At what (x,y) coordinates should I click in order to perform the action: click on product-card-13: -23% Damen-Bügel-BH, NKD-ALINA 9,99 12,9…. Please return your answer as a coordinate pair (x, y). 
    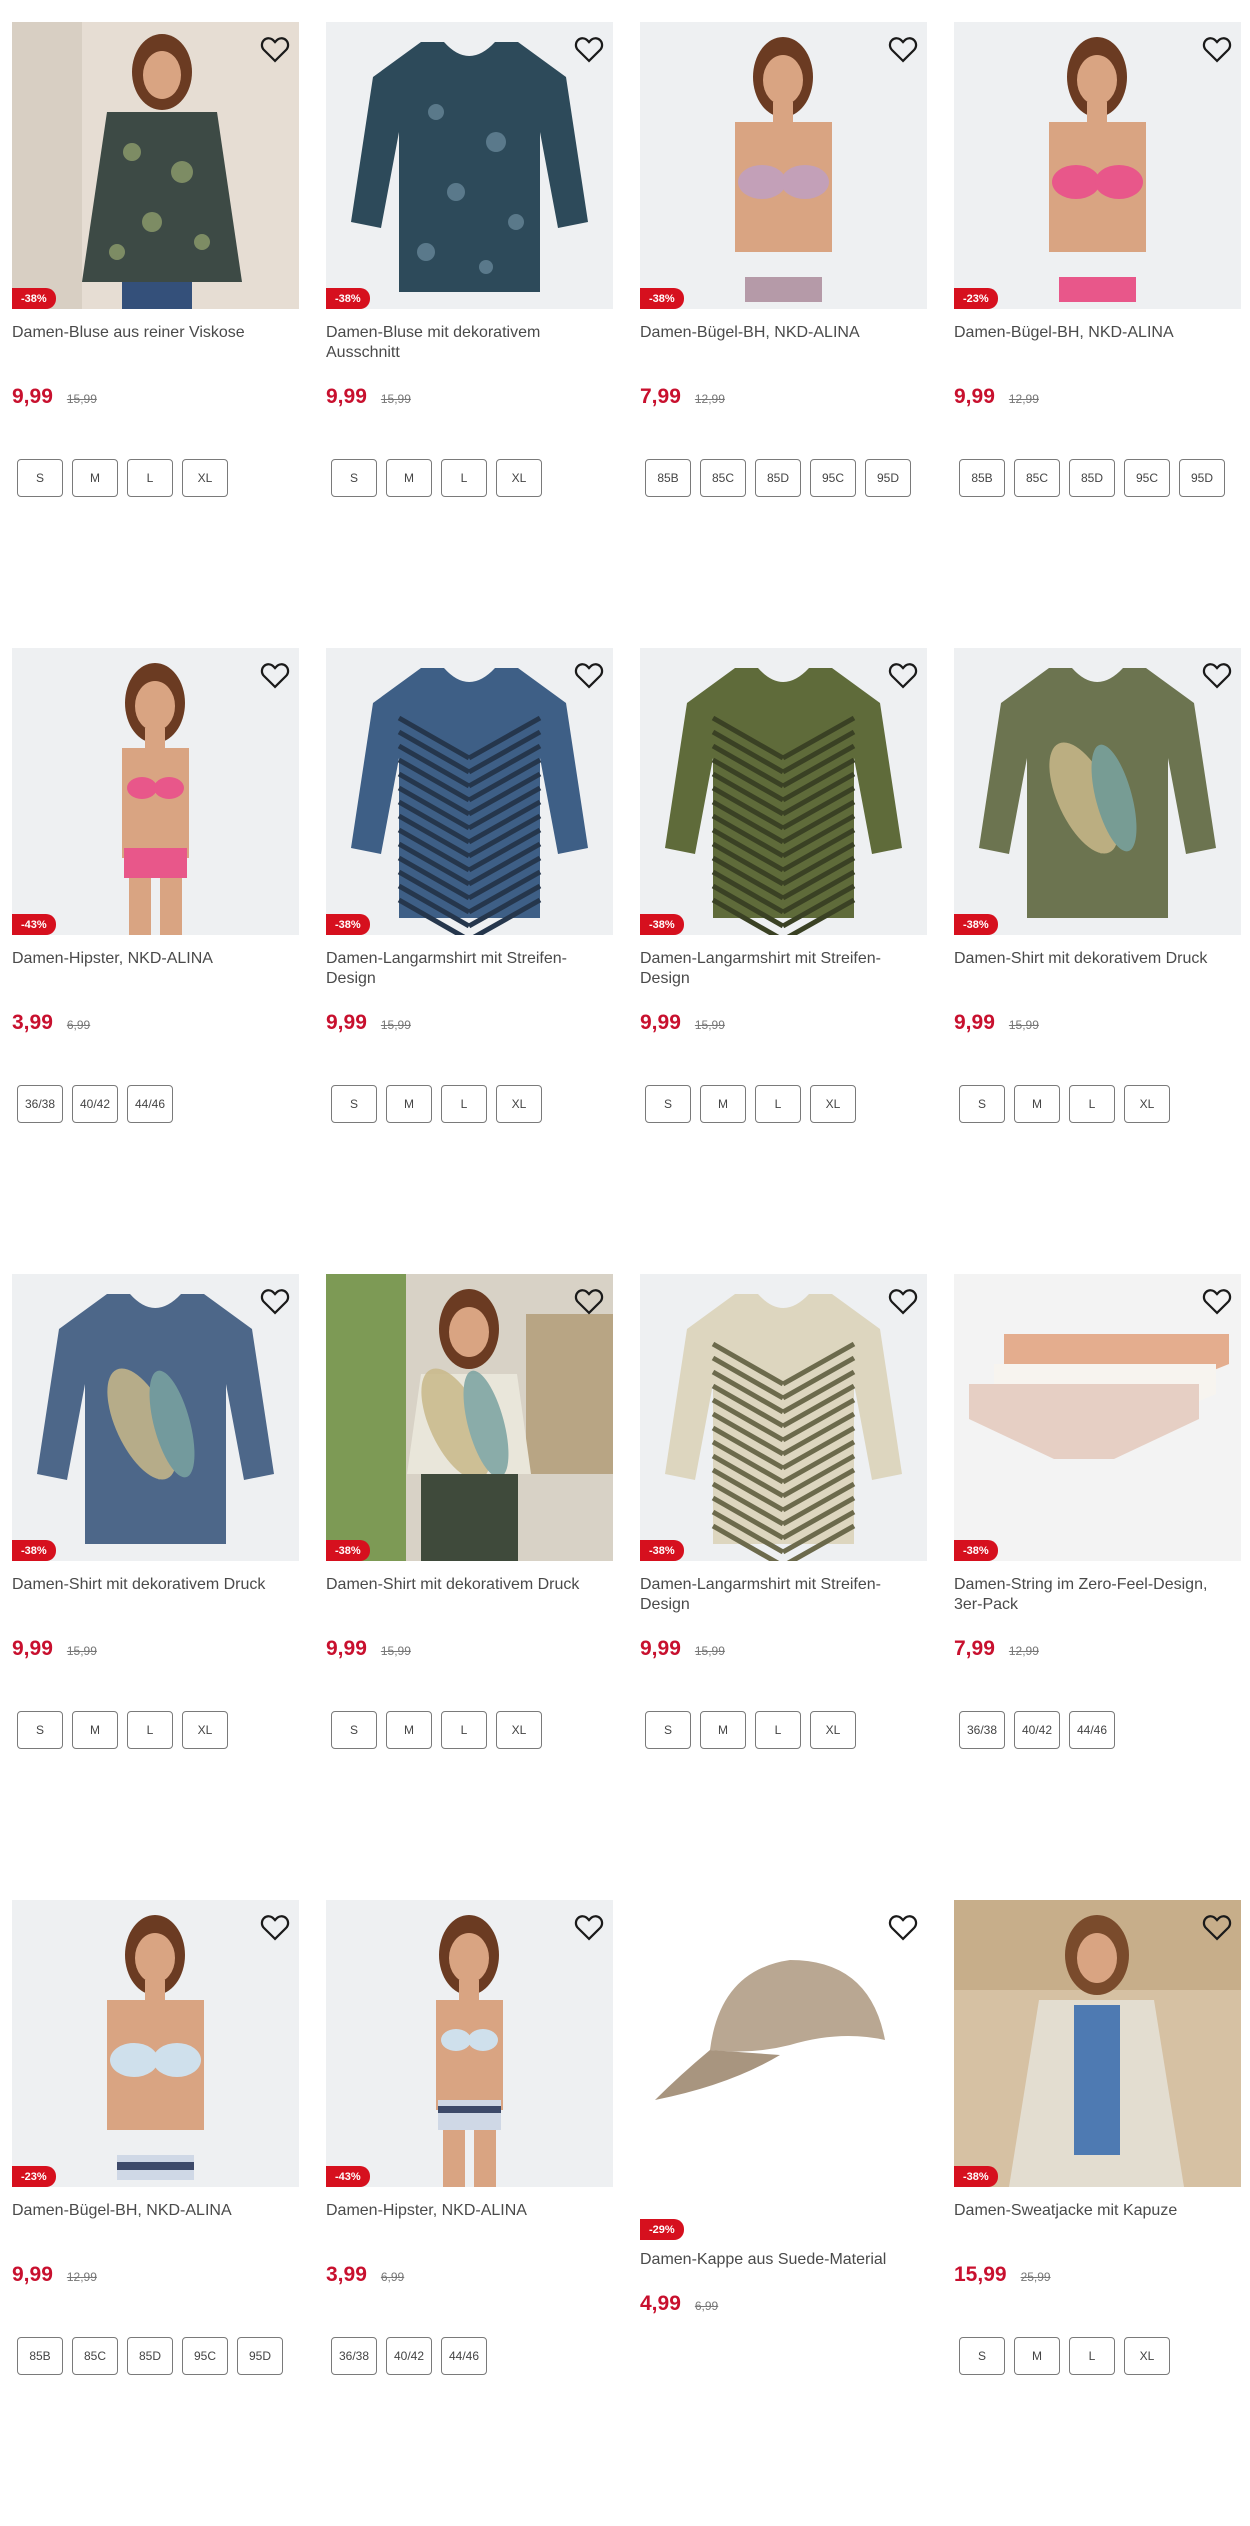
    Looking at the image, I should click on (155, 2213).